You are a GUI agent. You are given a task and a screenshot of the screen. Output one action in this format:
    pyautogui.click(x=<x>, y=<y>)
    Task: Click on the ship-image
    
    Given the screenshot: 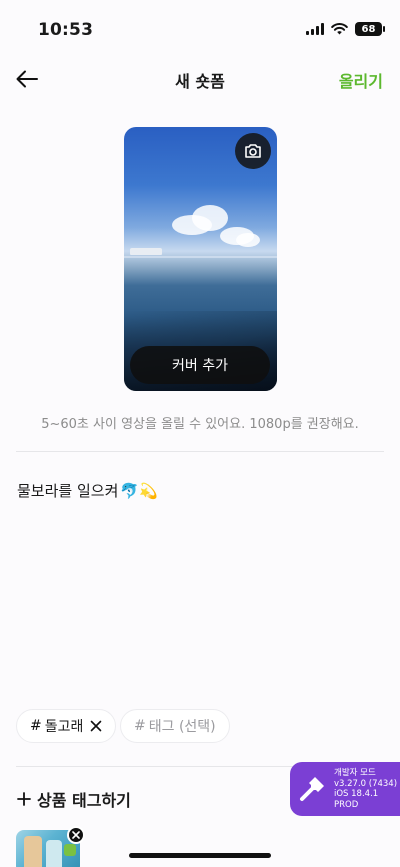 What is the action you would take?
    pyautogui.click(x=146, y=251)
    